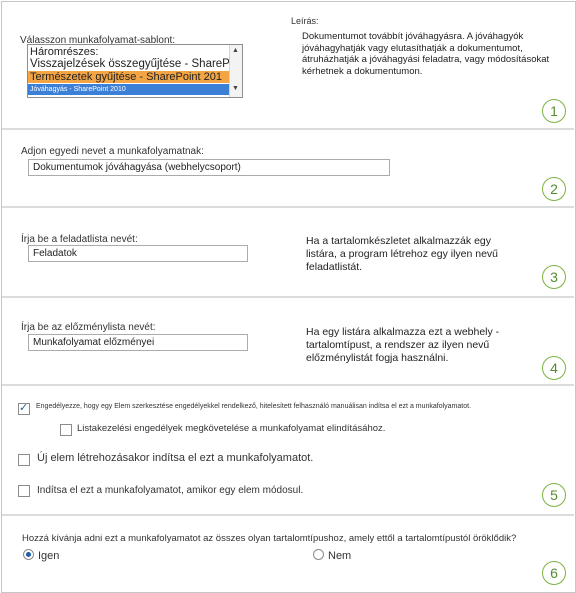 The image size is (576, 593). I want to click on scroll-up-icon: ▲, so click(235, 50).